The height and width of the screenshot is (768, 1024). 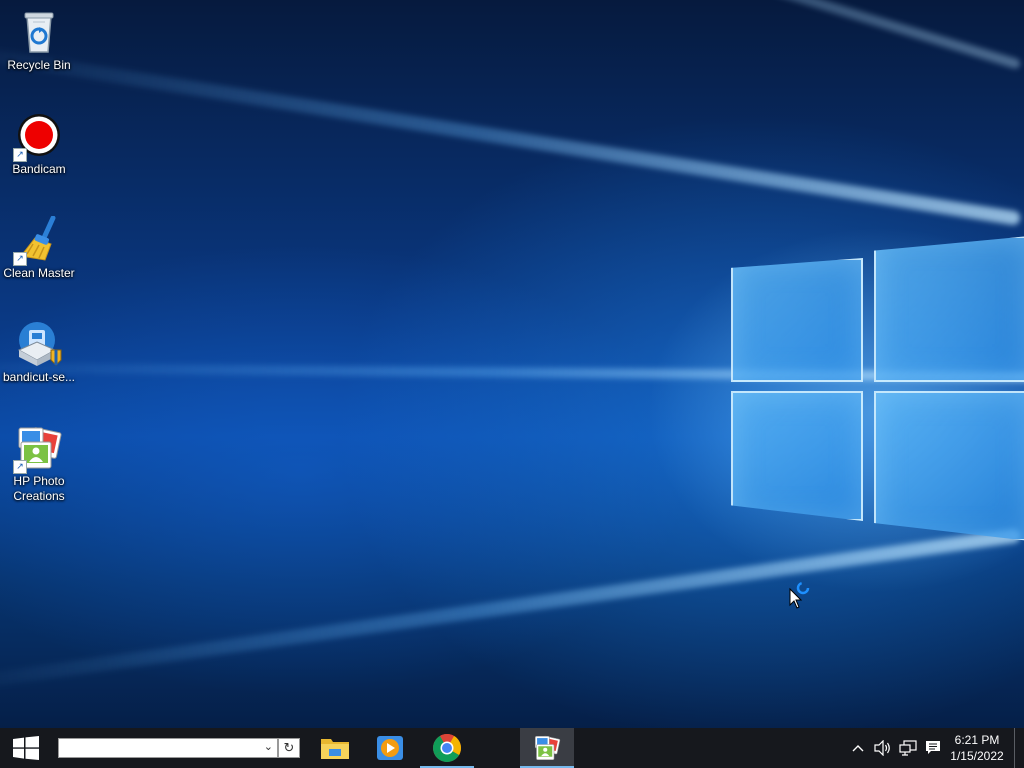 I want to click on network-button, so click(x=908, y=748).